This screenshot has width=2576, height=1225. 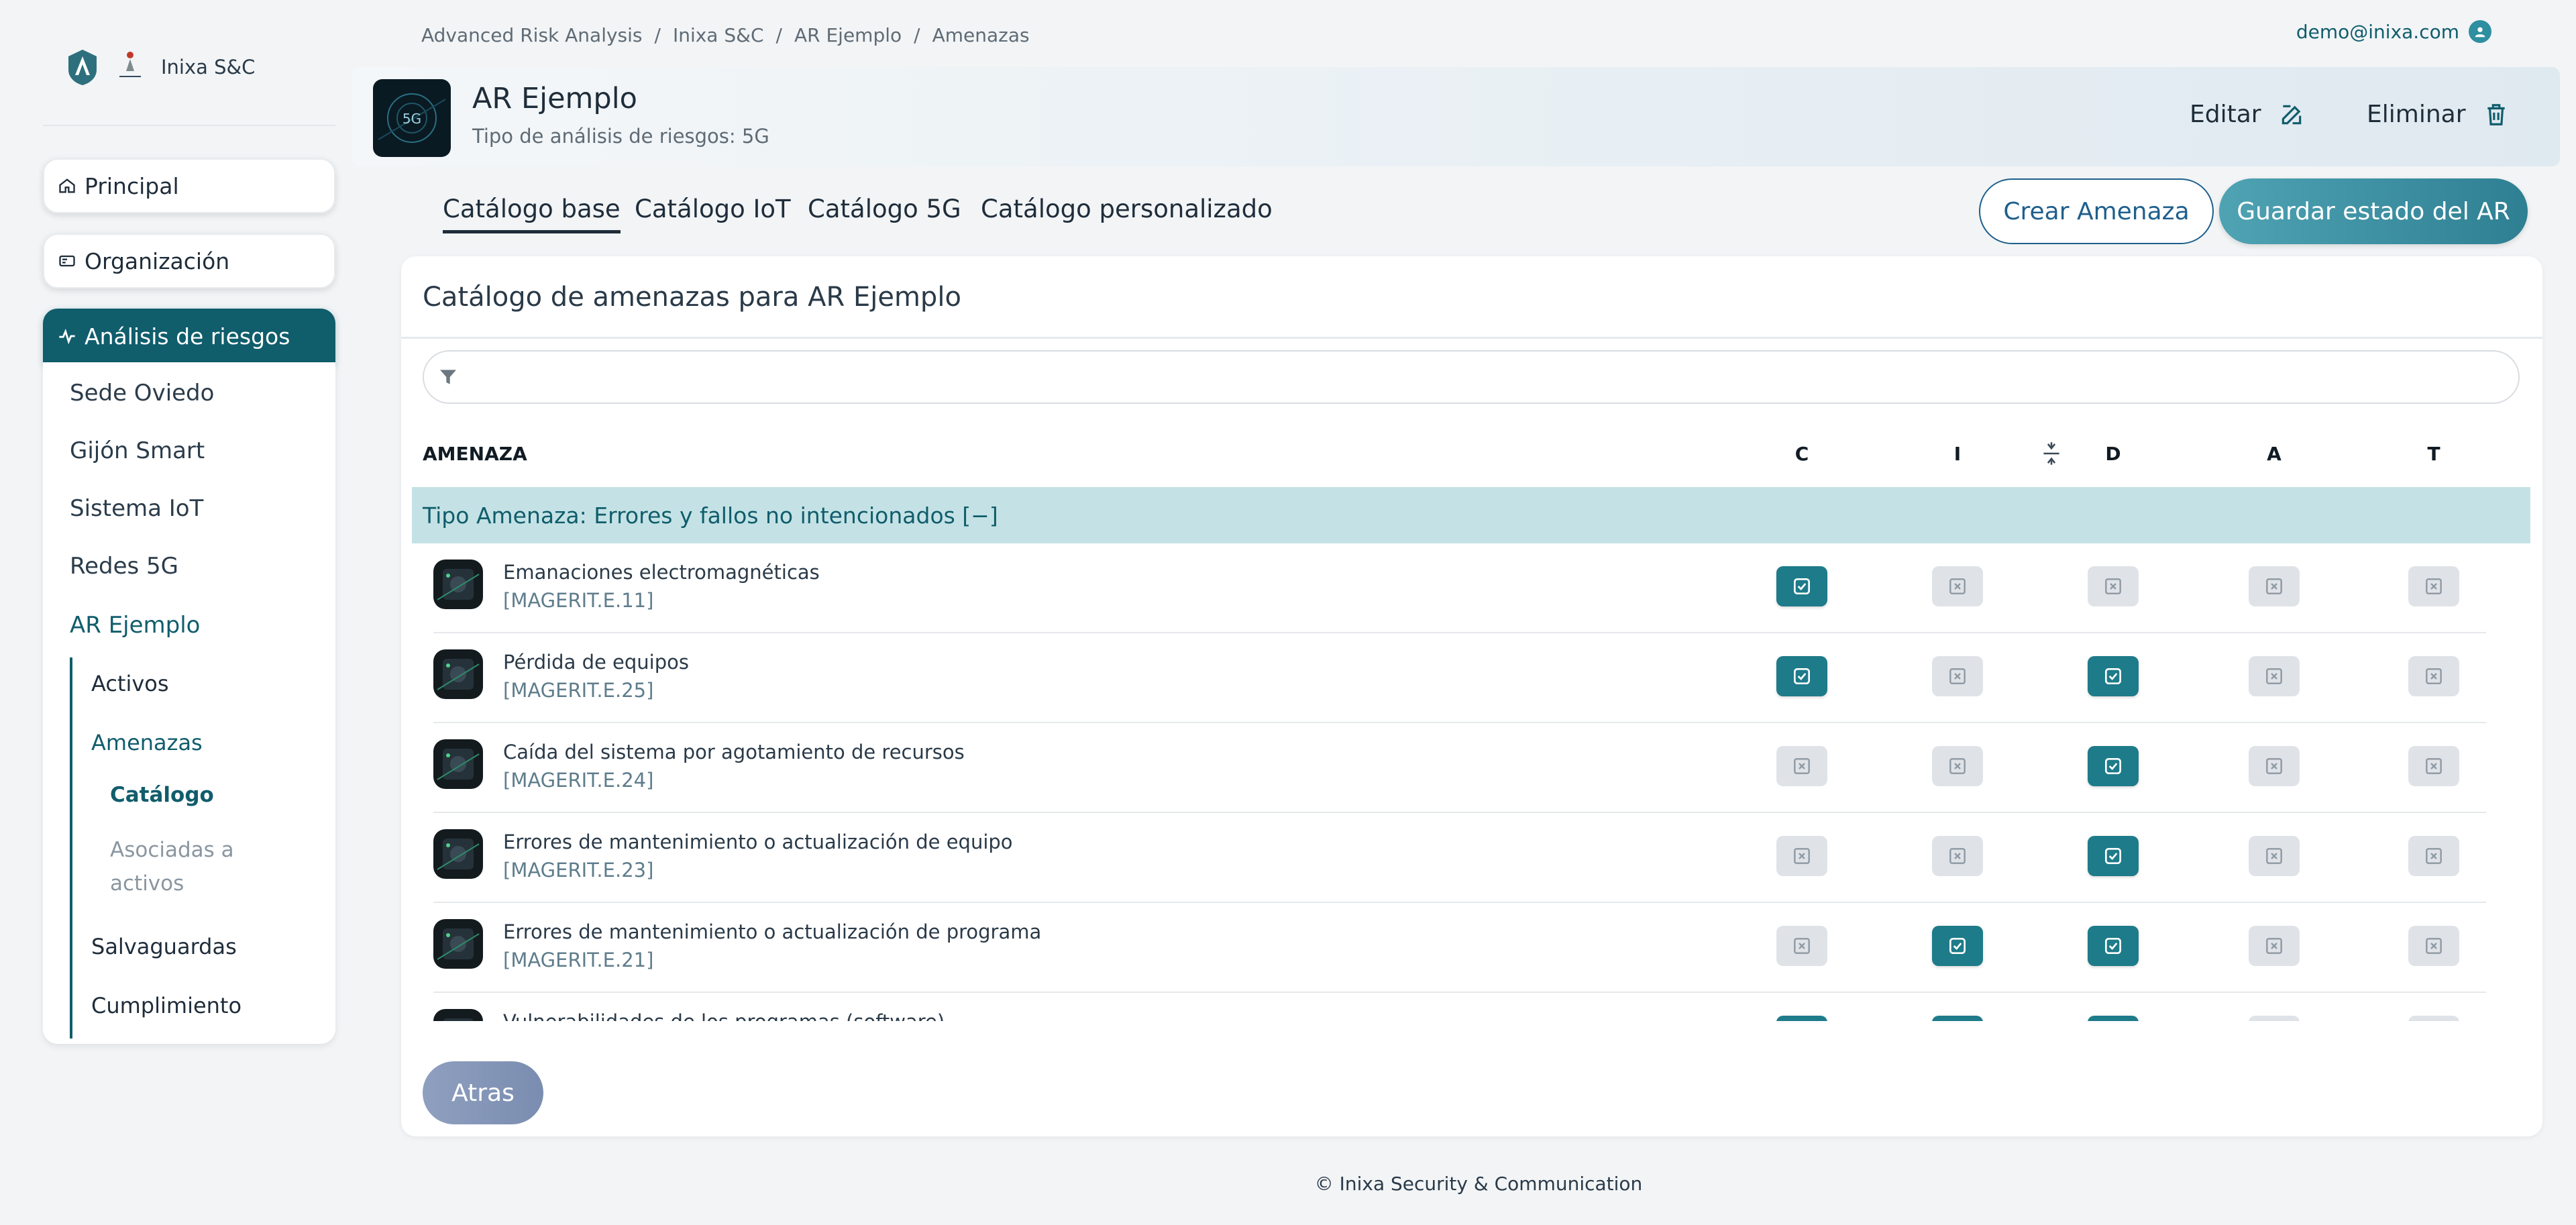 What do you see at coordinates (166, 1005) in the screenshot?
I see `sub-cumplimiento: Cumplimiento` at bounding box center [166, 1005].